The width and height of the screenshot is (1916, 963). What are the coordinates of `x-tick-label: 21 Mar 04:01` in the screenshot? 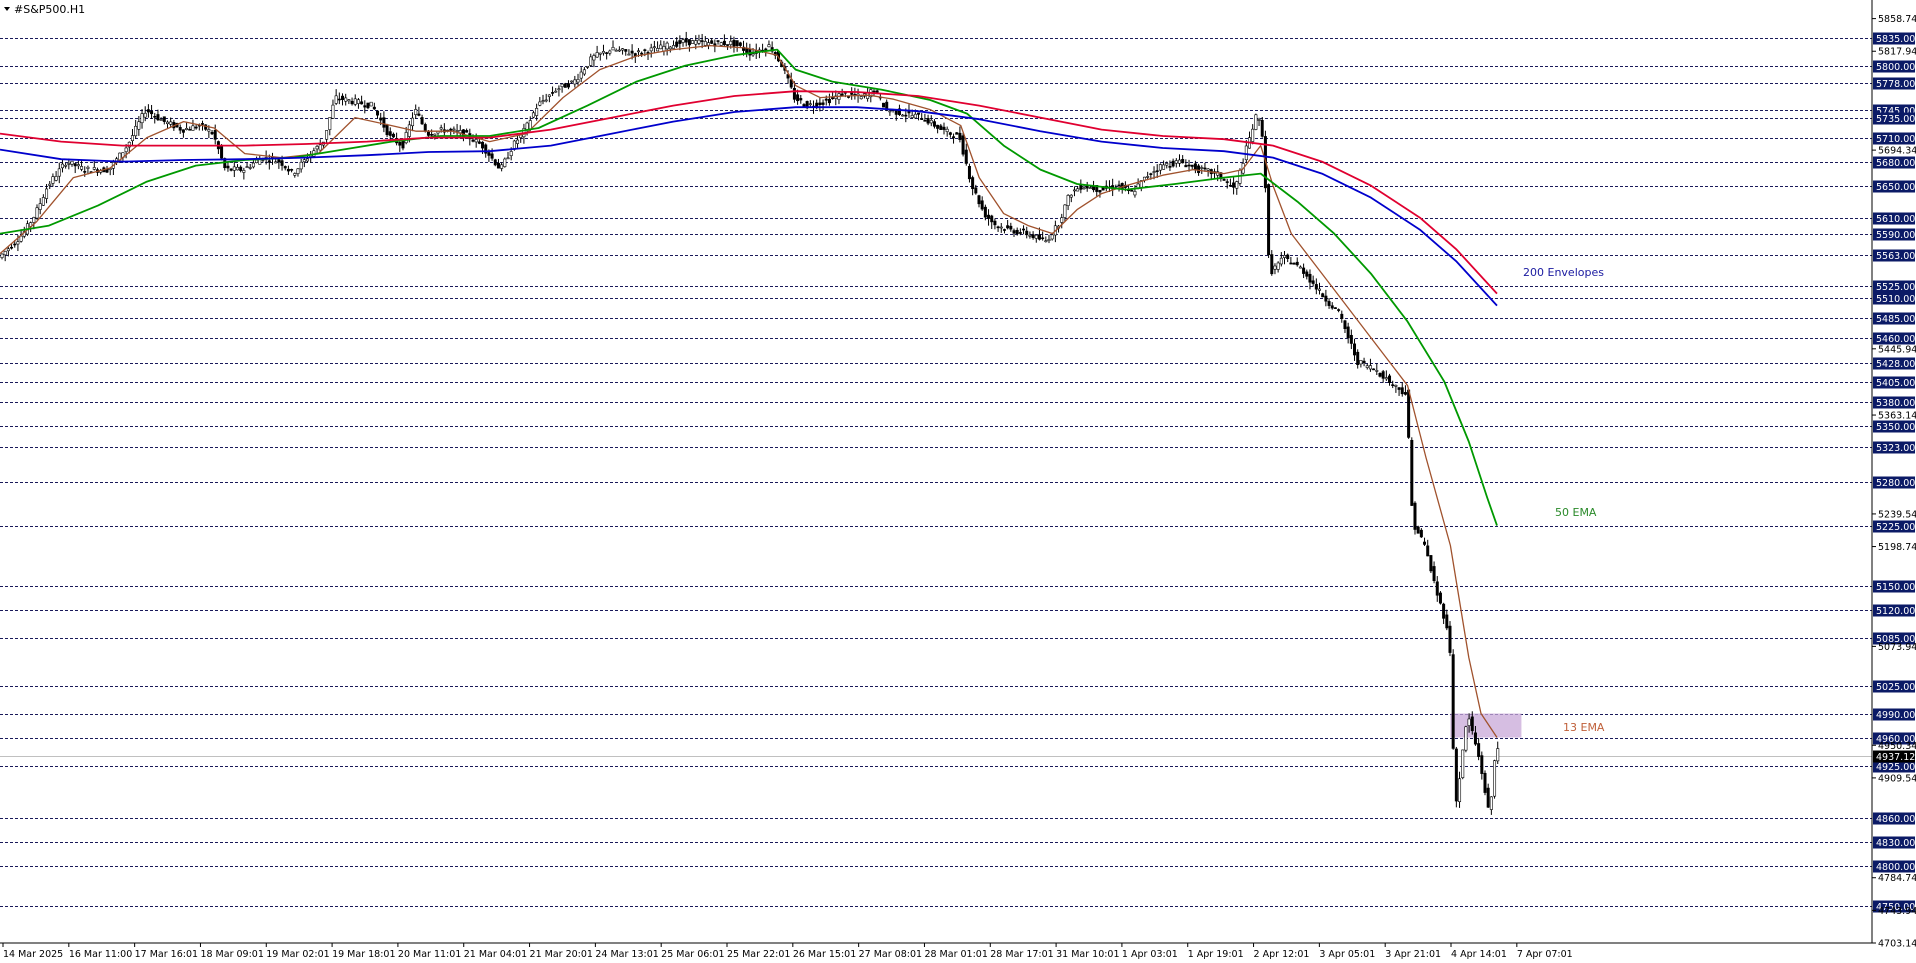 It's located at (495, 954).